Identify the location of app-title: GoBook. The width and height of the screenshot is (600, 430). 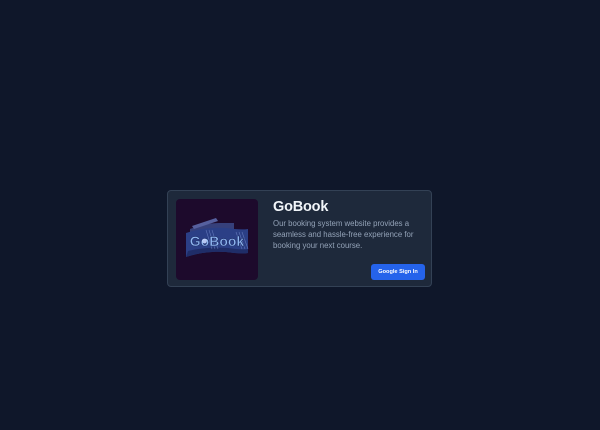
(301, 207).